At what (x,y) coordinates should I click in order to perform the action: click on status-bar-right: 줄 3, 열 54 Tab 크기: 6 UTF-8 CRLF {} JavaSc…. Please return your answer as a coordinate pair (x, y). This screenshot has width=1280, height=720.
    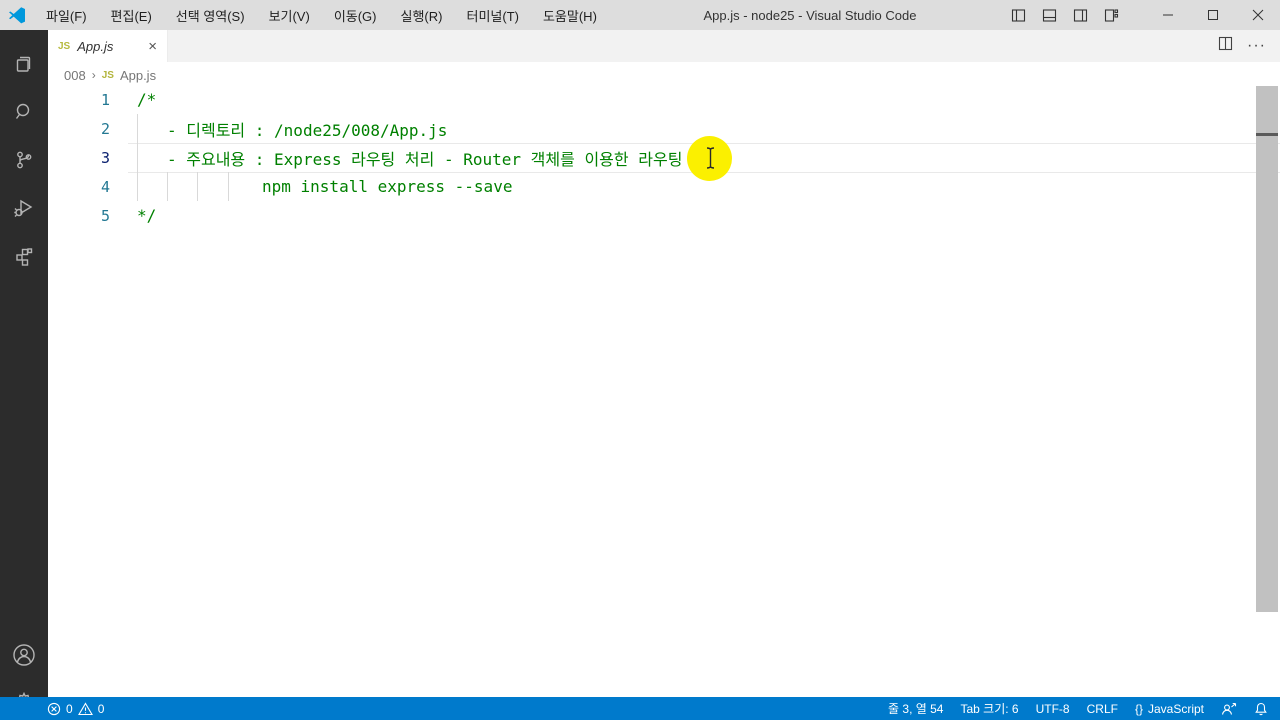
    Looking at the image, I should click on (1084, 708).